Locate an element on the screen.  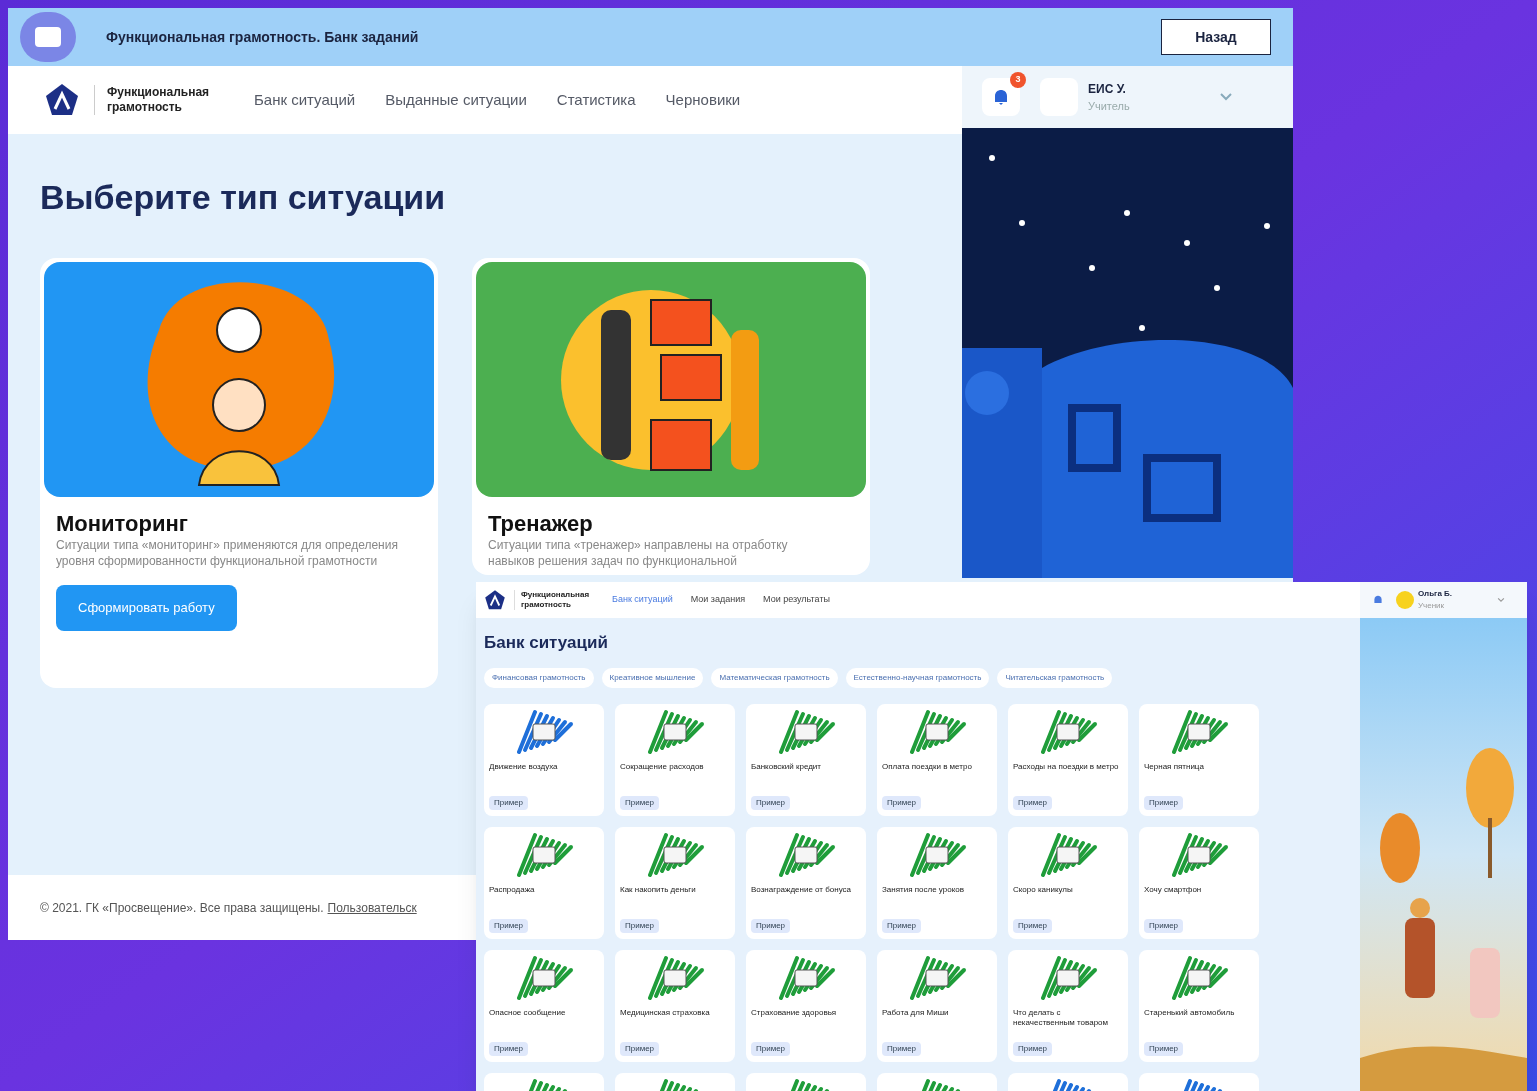
situation-title: Оплата поездки в метро is located at coordinates (927, 766).